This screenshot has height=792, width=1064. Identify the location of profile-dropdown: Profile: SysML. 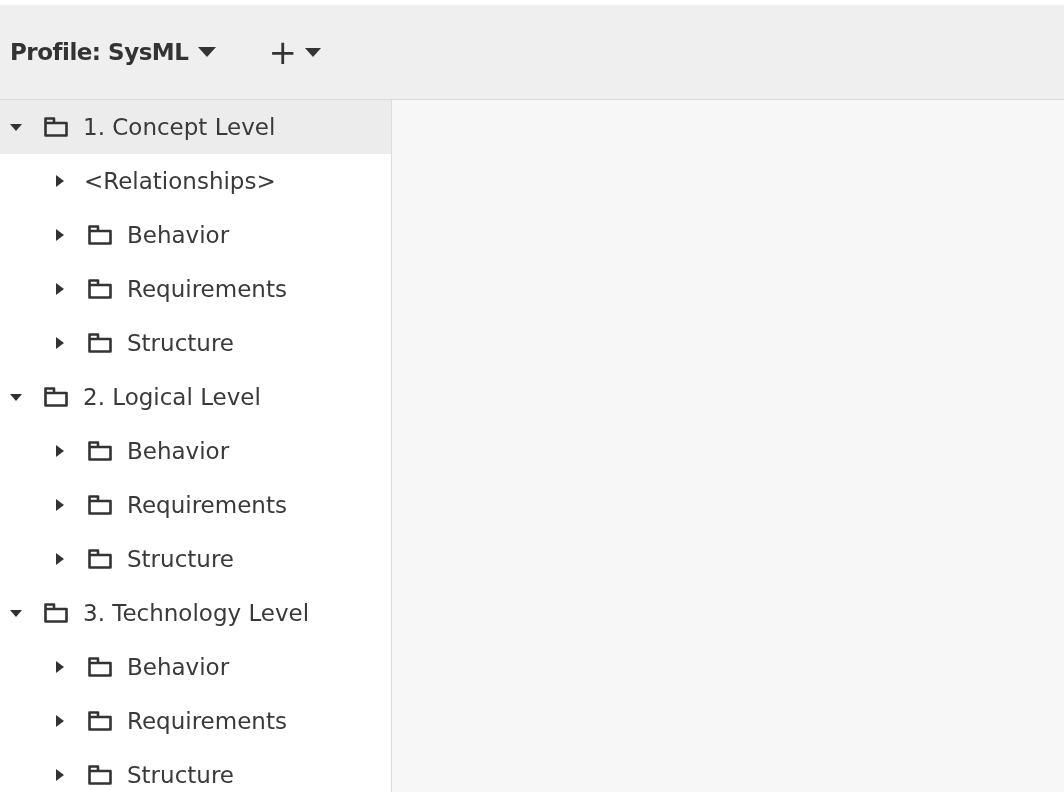
(113, 52).